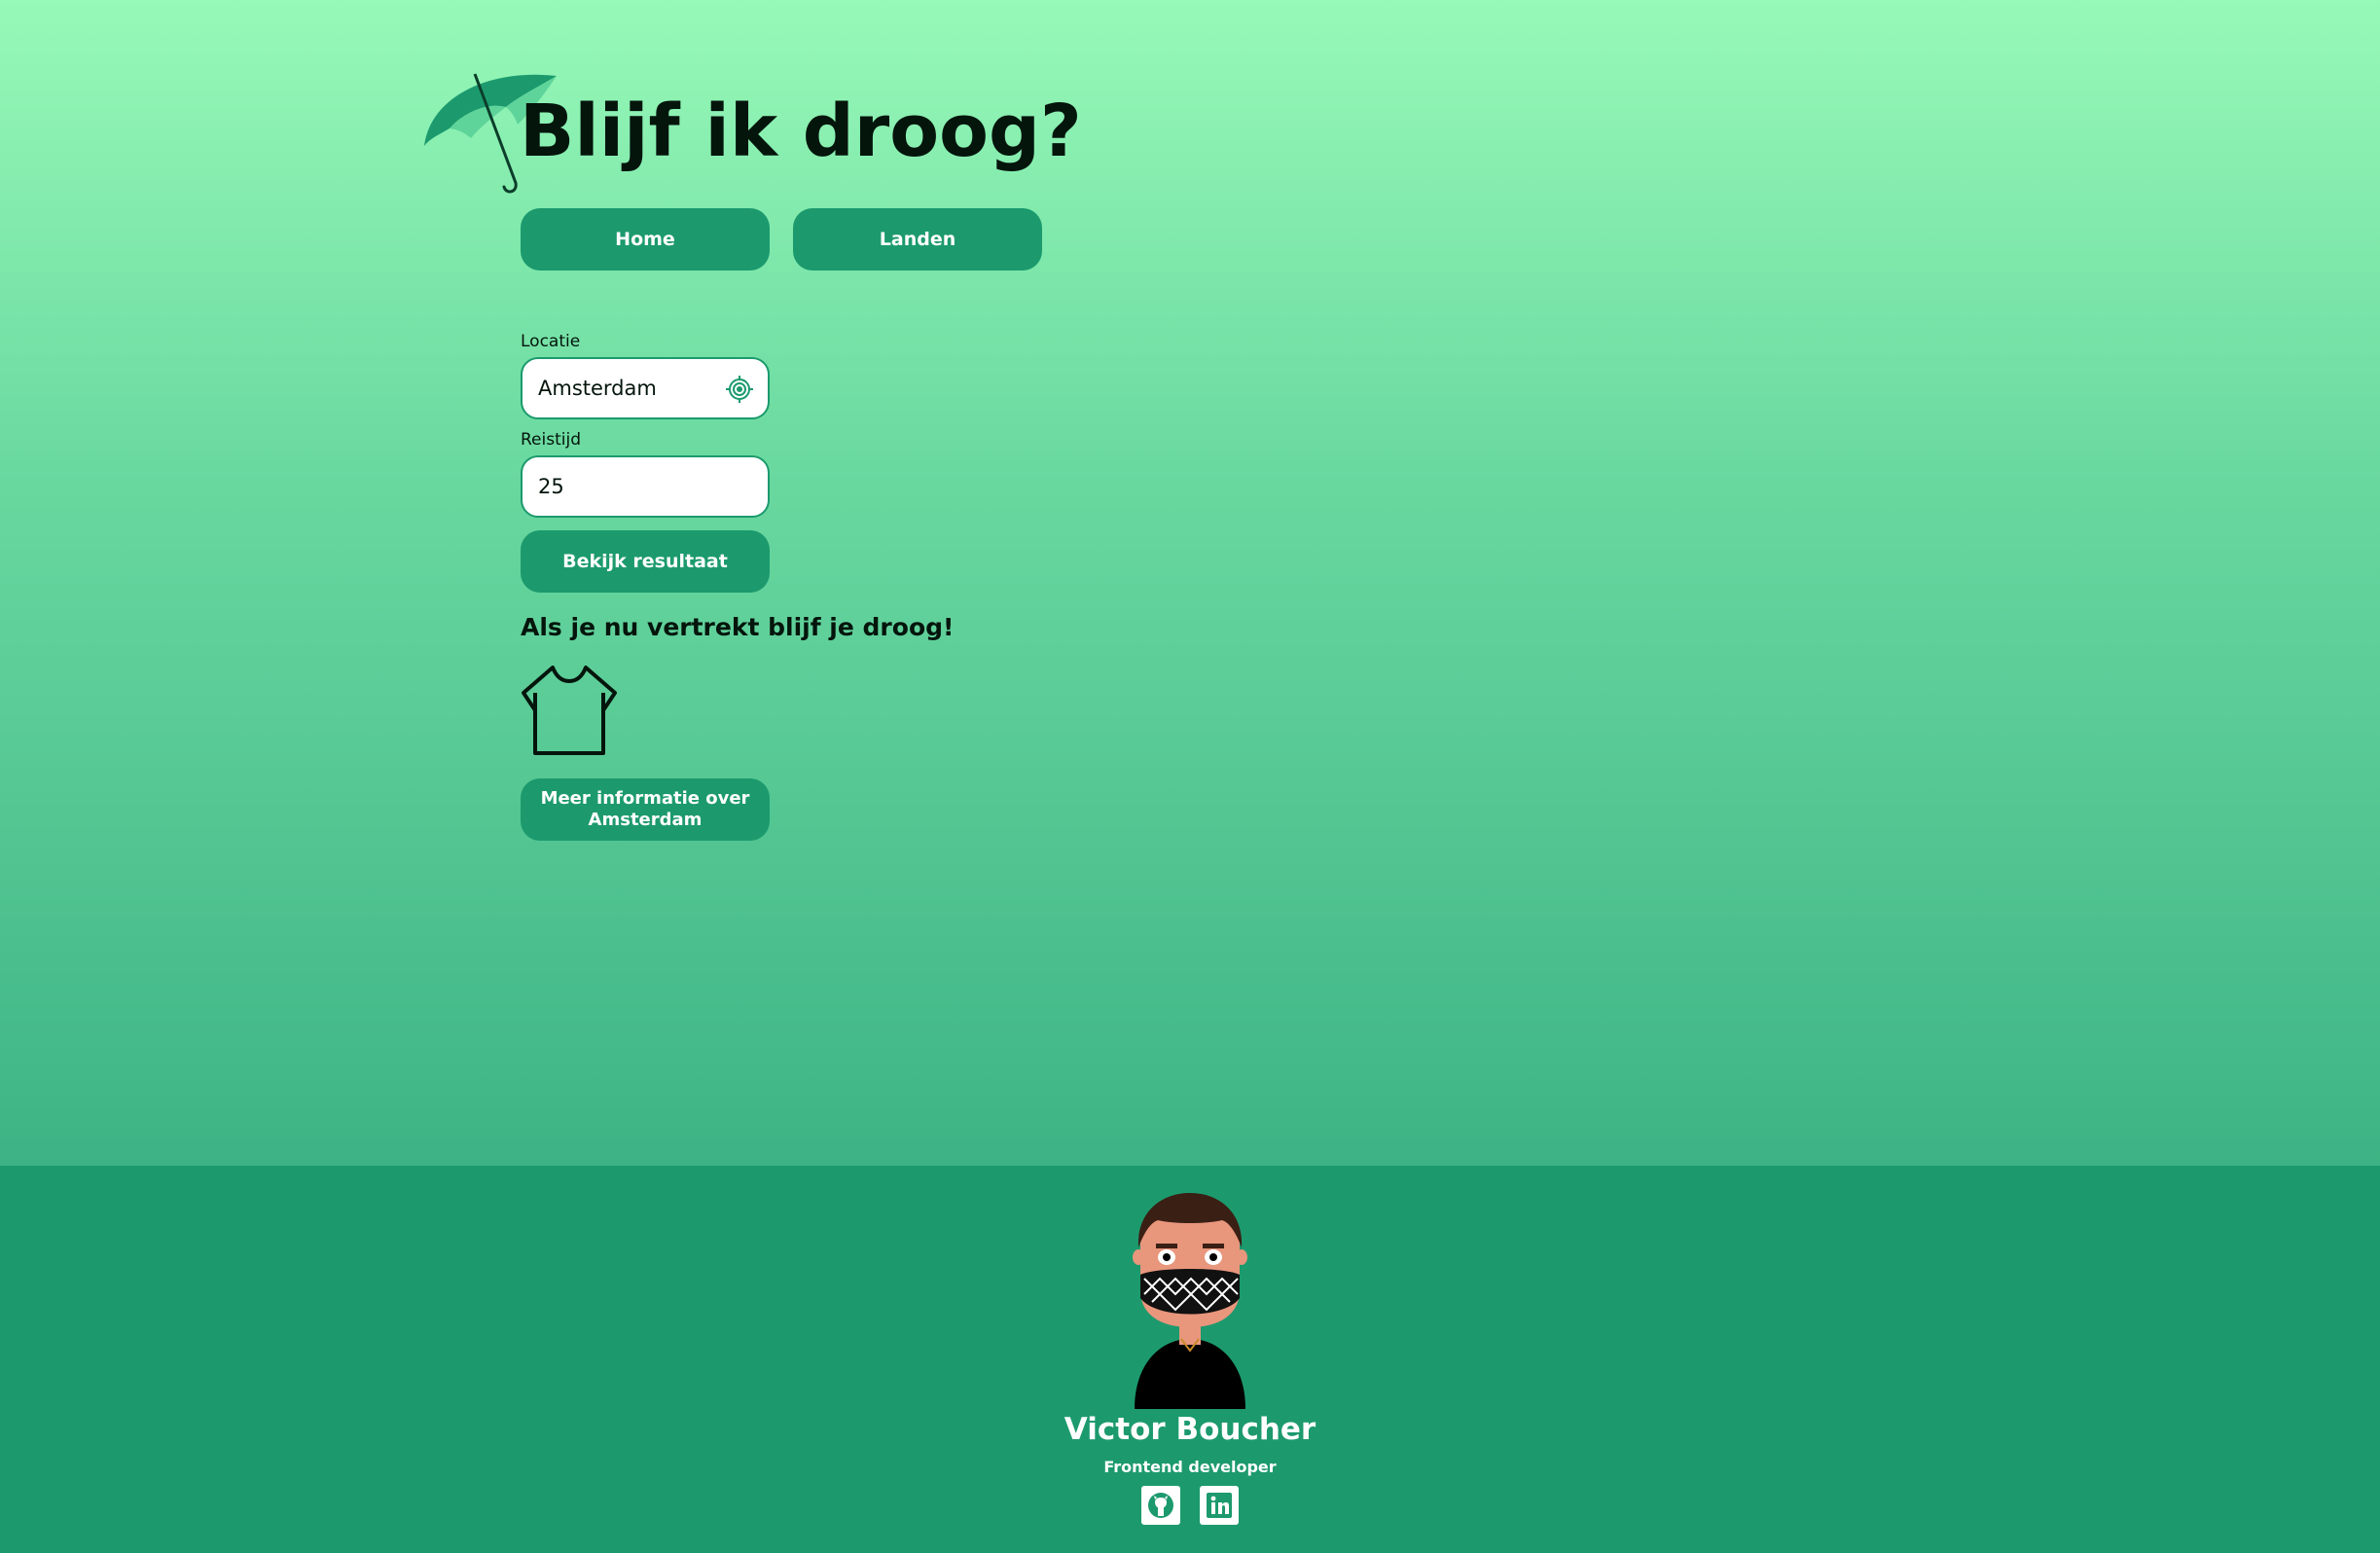 This screenshot has width=2380, height=1553. Describe the element at coordinates (645, 561) in the screenshot. I see `view-result-button: Bekijk resultaat` at that location.